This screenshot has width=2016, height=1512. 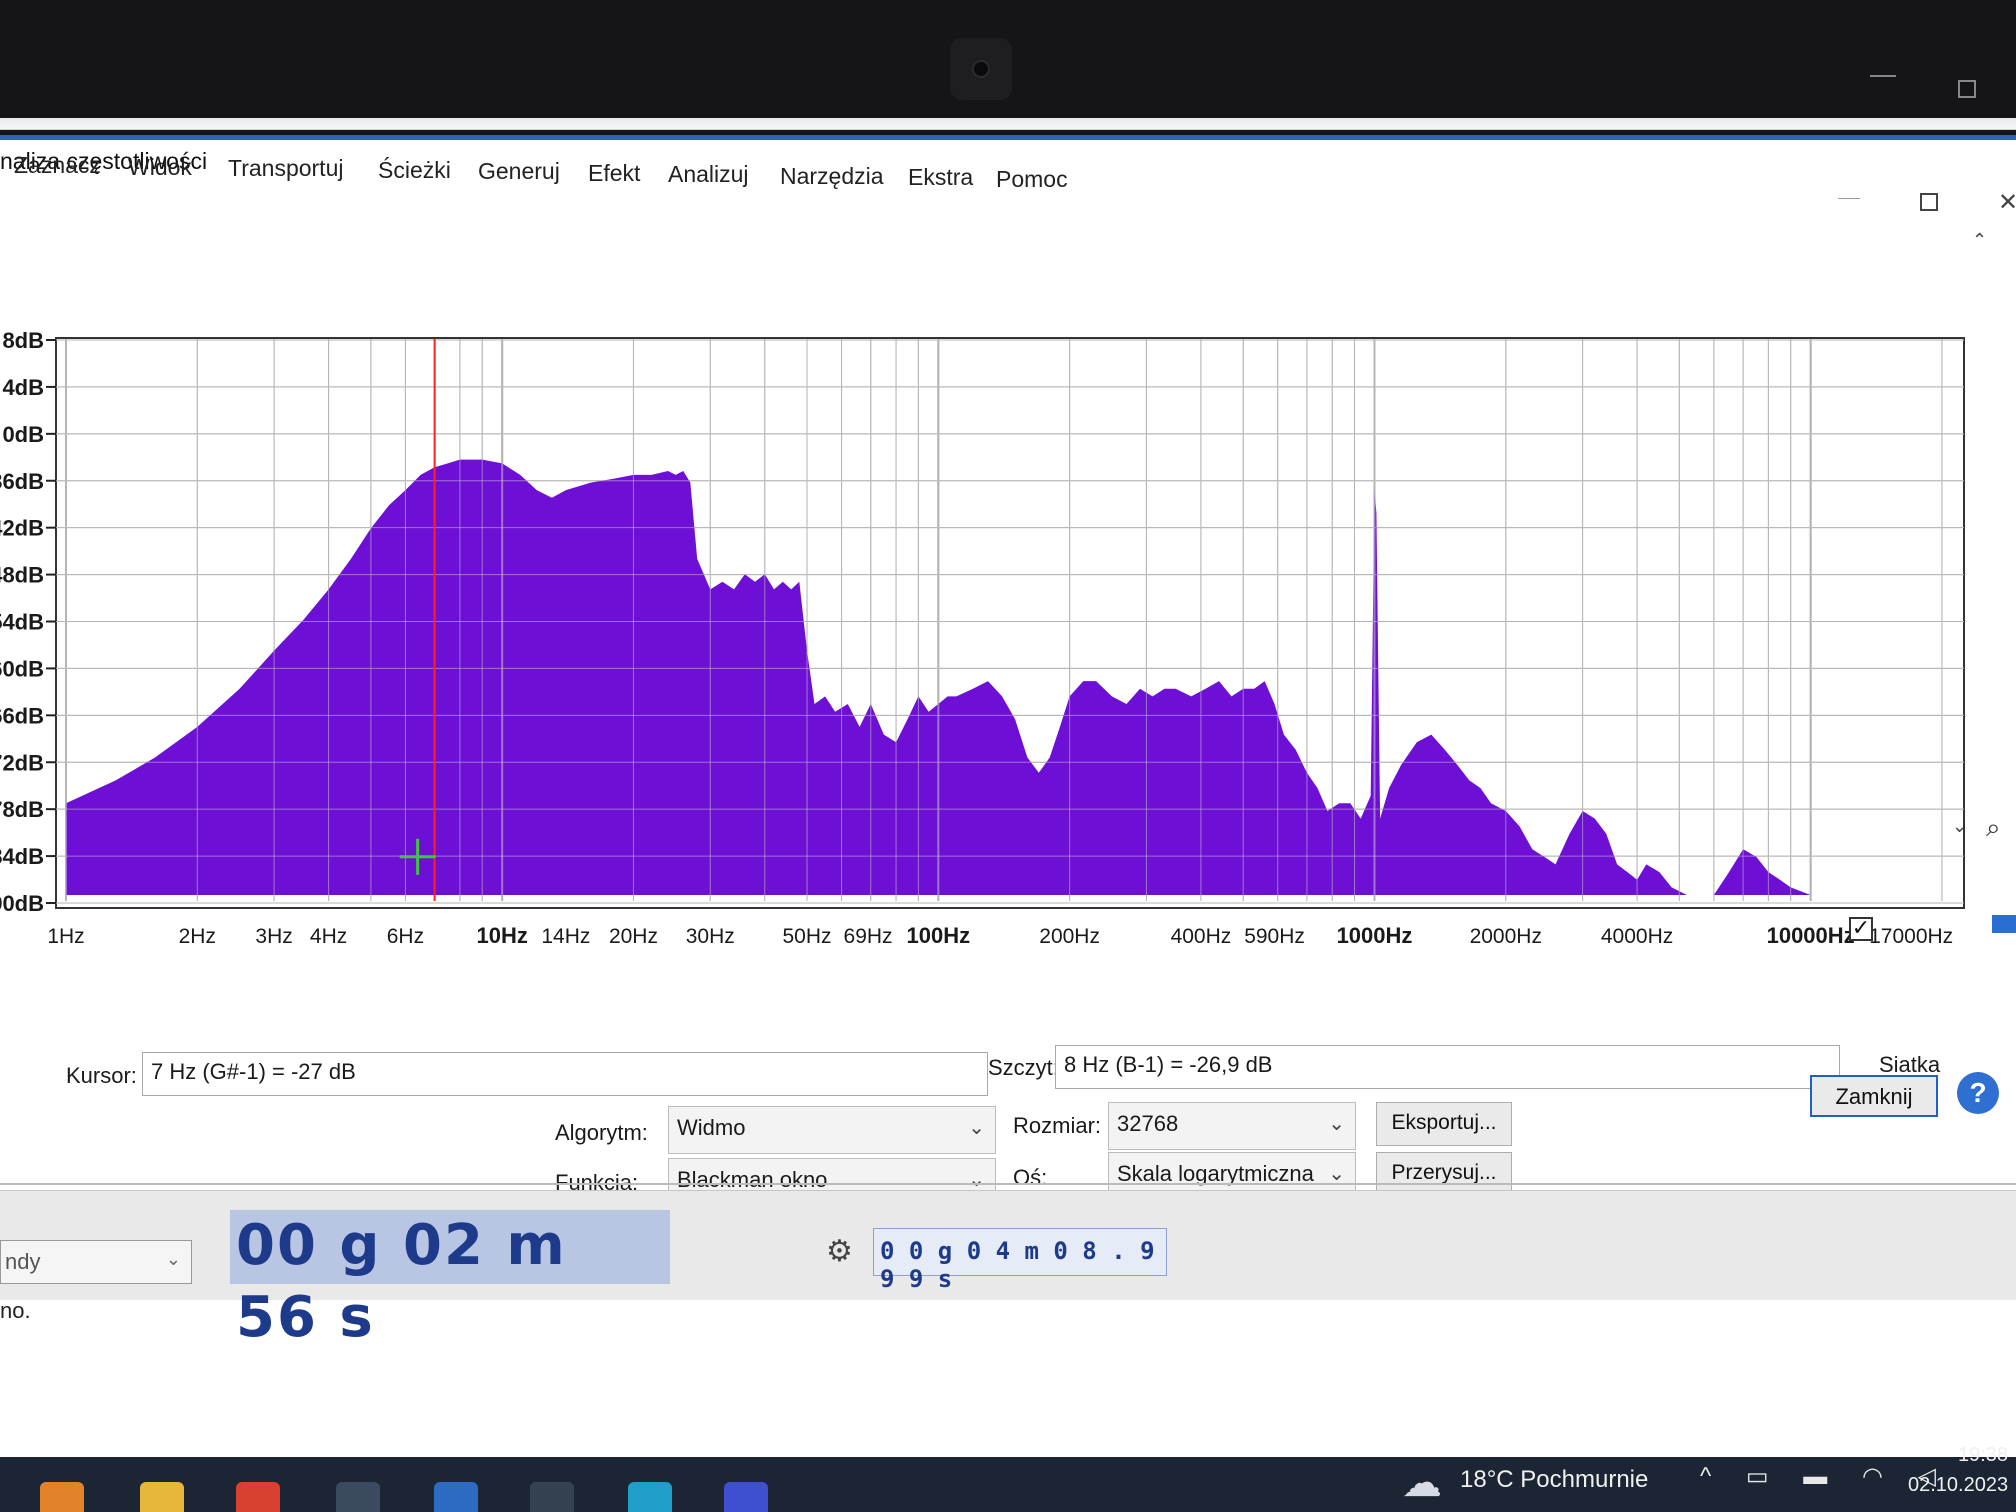 I want to click on close-button: Zamknij, so click(x=1874, y=1096).